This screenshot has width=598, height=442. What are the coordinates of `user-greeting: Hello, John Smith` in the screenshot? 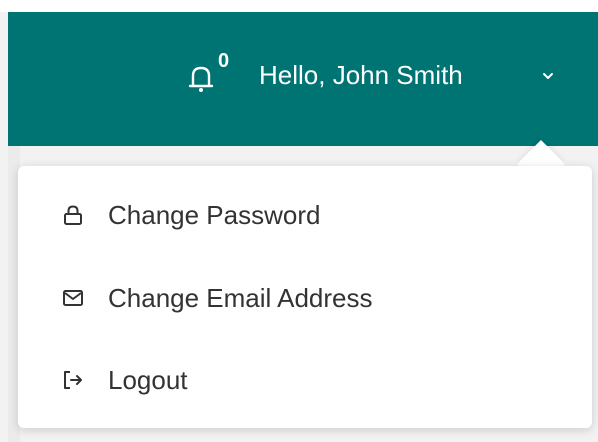 It's located at (361, 75).